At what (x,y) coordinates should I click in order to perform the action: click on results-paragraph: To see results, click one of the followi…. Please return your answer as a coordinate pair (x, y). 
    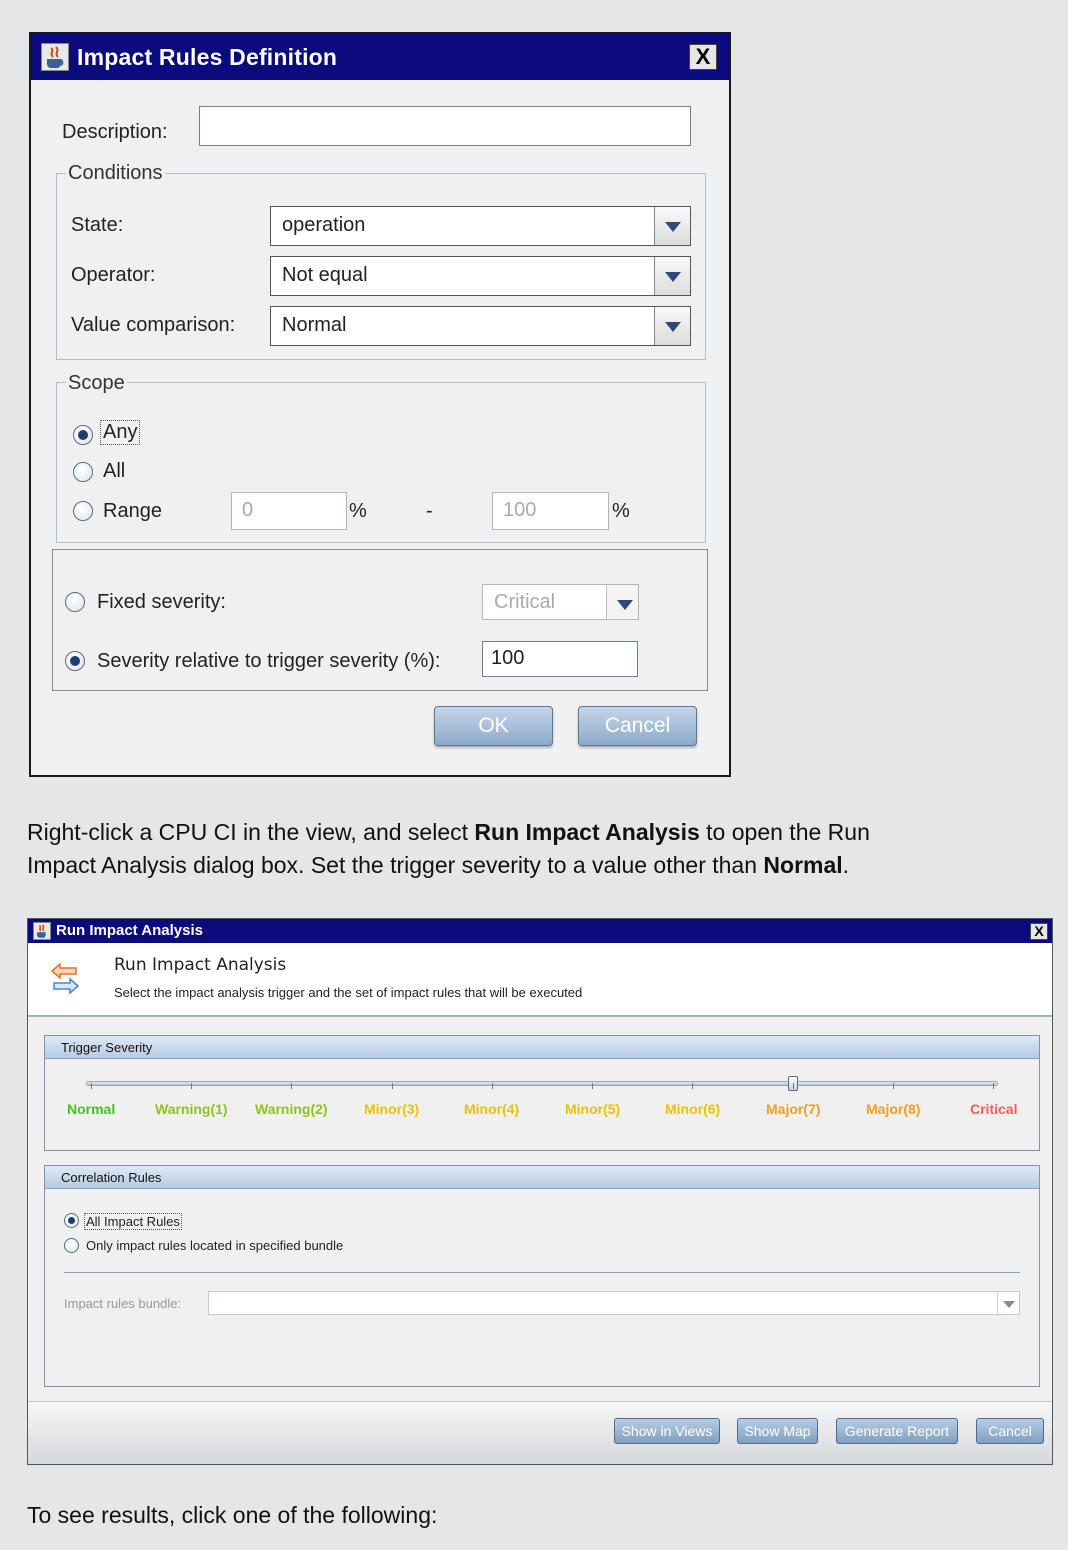
    Looking at the image, I should click on (232, 1515).